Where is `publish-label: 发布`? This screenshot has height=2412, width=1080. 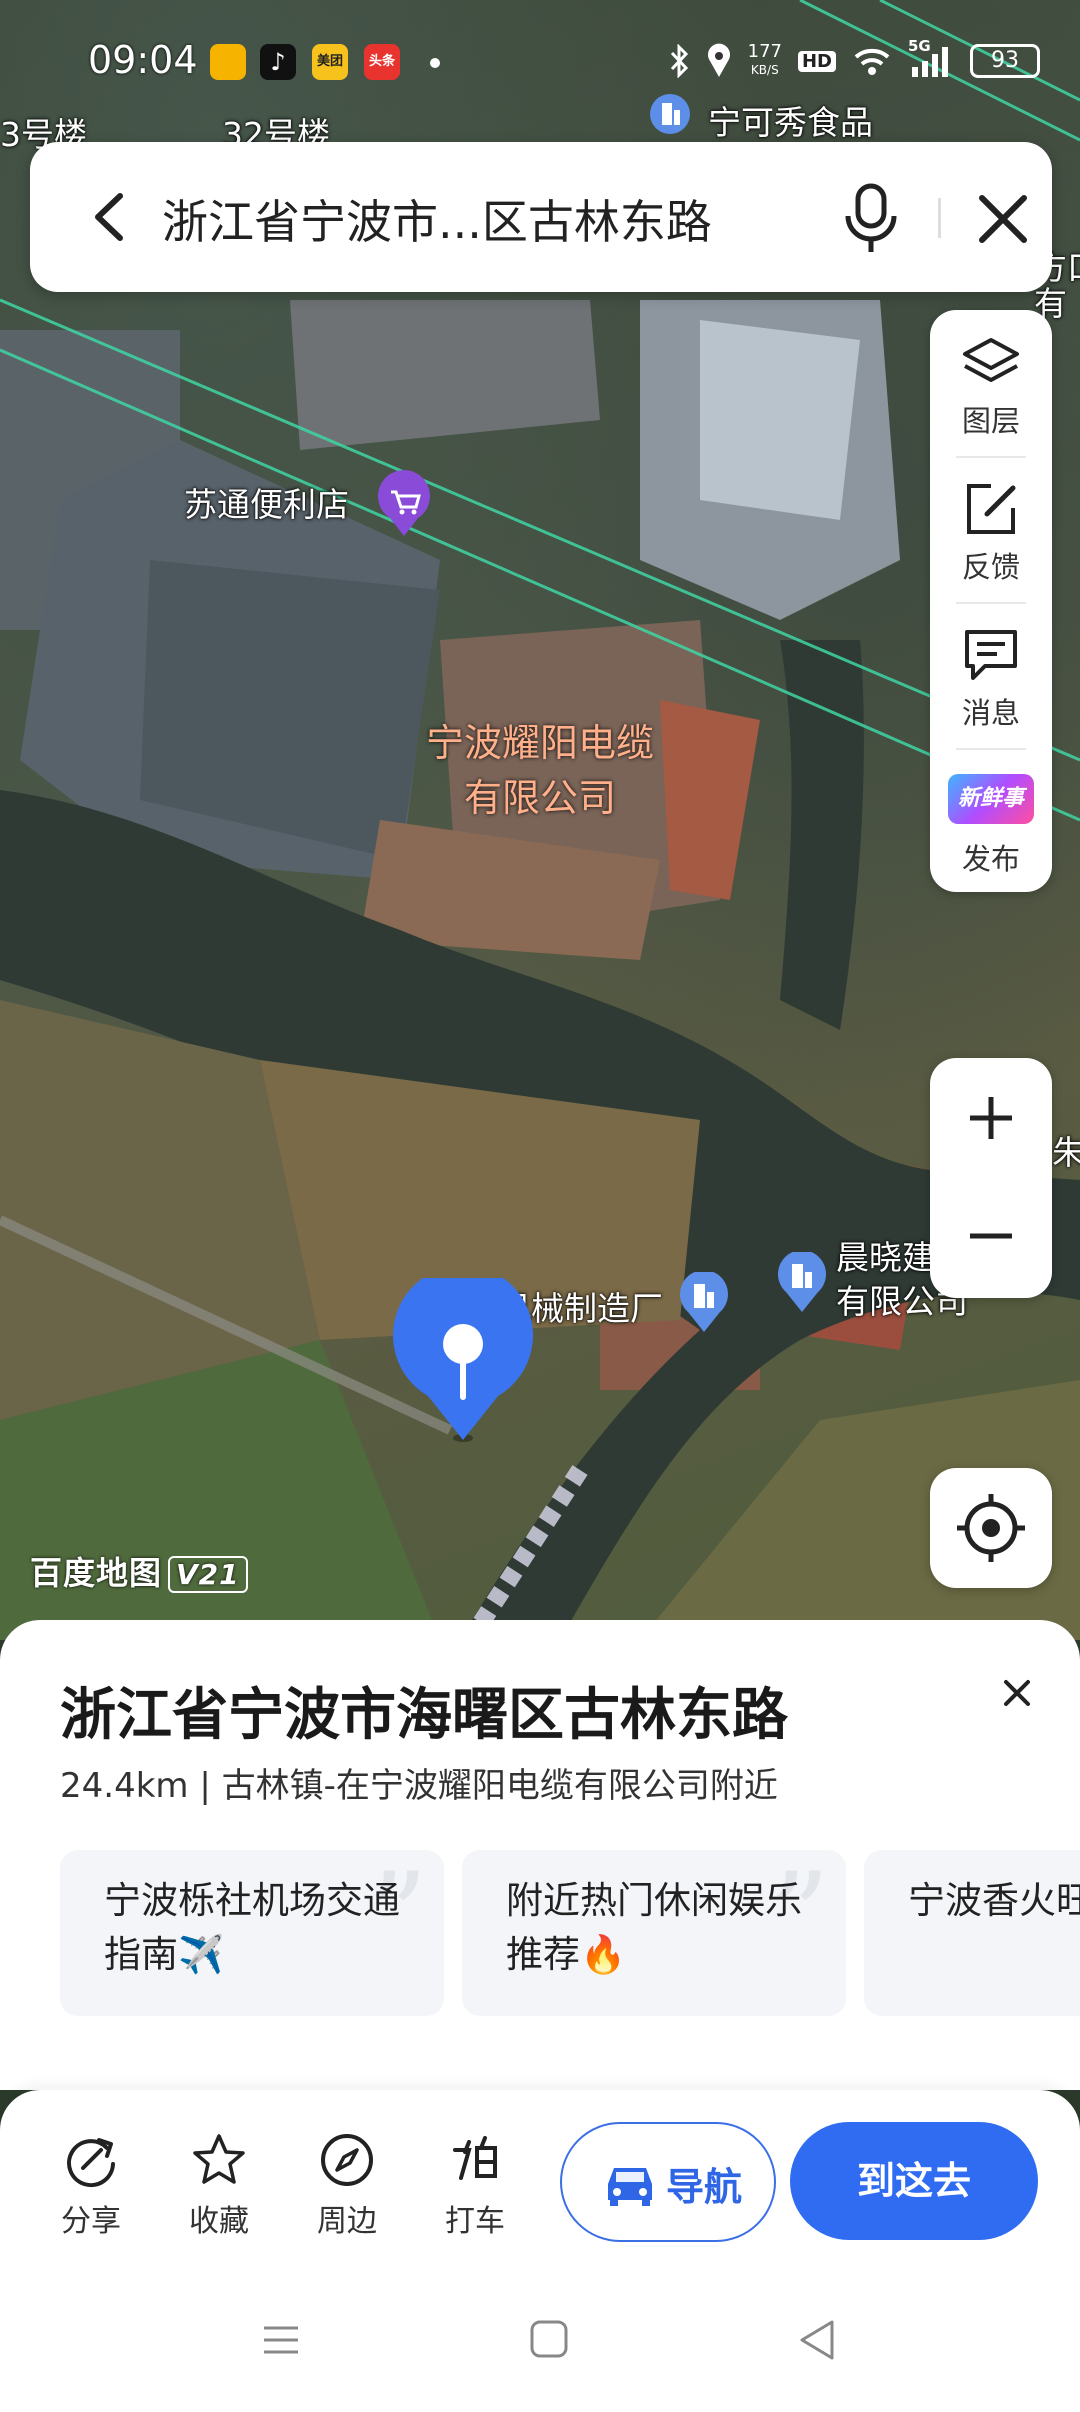 publish-label: 发布 is located at coordinates (990, 859).